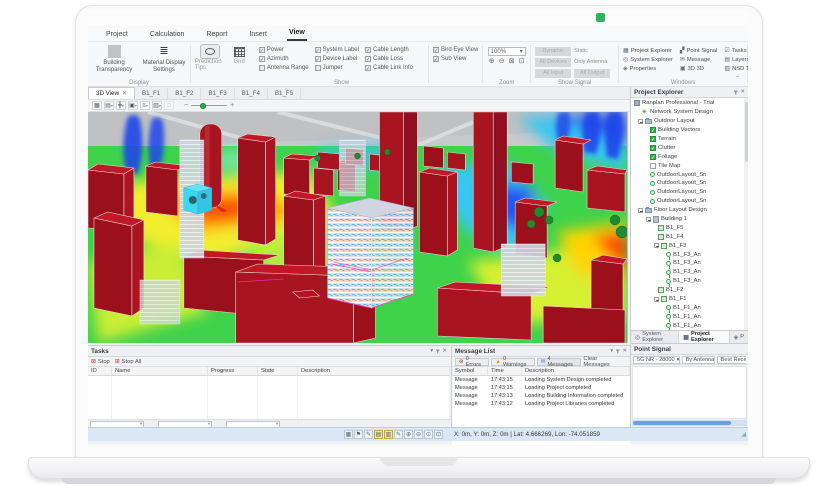  I want to click on h-scrollbar, so click(689, 423).